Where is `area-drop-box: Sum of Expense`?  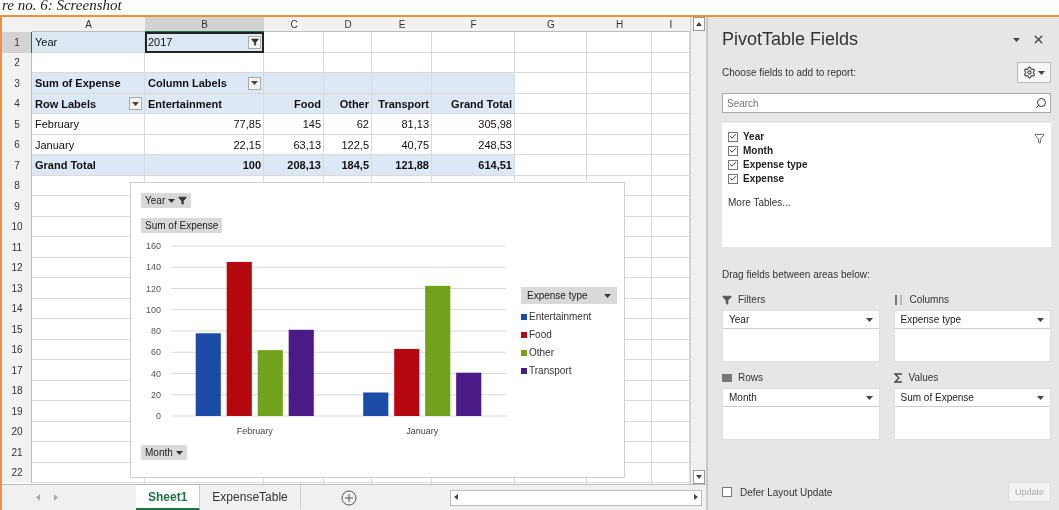
area-drop-box: Sum of Expense is located at coordinates (972, 414).